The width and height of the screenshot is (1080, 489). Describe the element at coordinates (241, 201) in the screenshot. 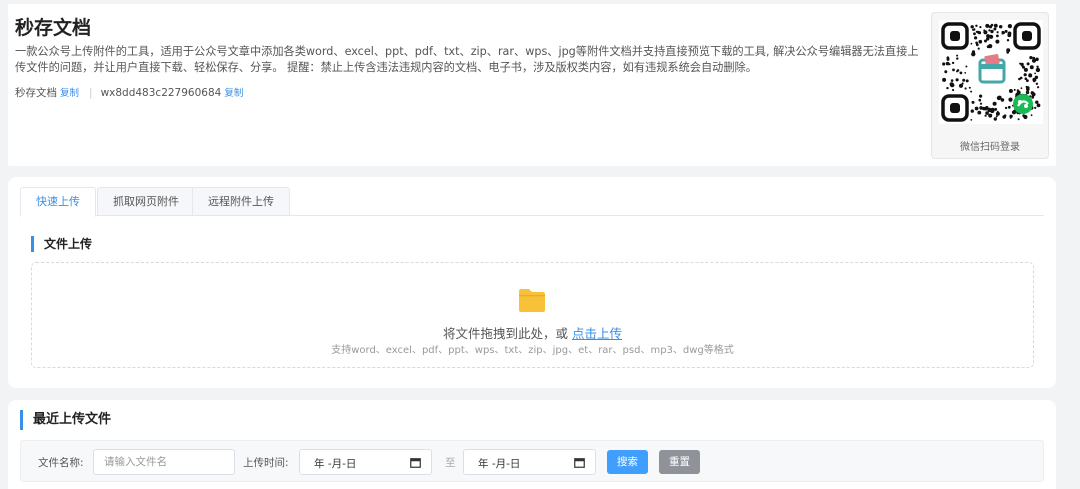

I see `tab-remote-upload: 远程附件上传` at that location.